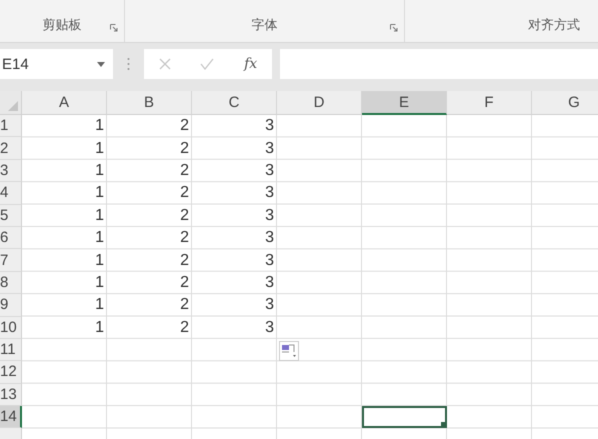 The width and height of the screenshot is (598, 439). Describe the element at coordinates (489, 103) in the screenshot. I see `column-header: F` at that location.